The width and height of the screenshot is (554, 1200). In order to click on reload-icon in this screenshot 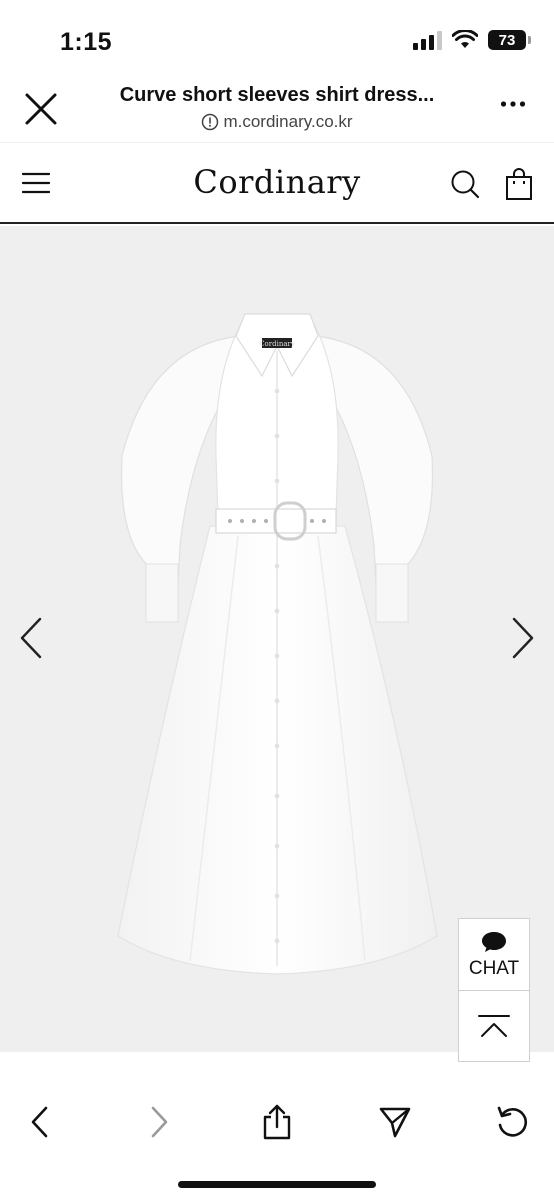, I will do `click(512, 1121)`.